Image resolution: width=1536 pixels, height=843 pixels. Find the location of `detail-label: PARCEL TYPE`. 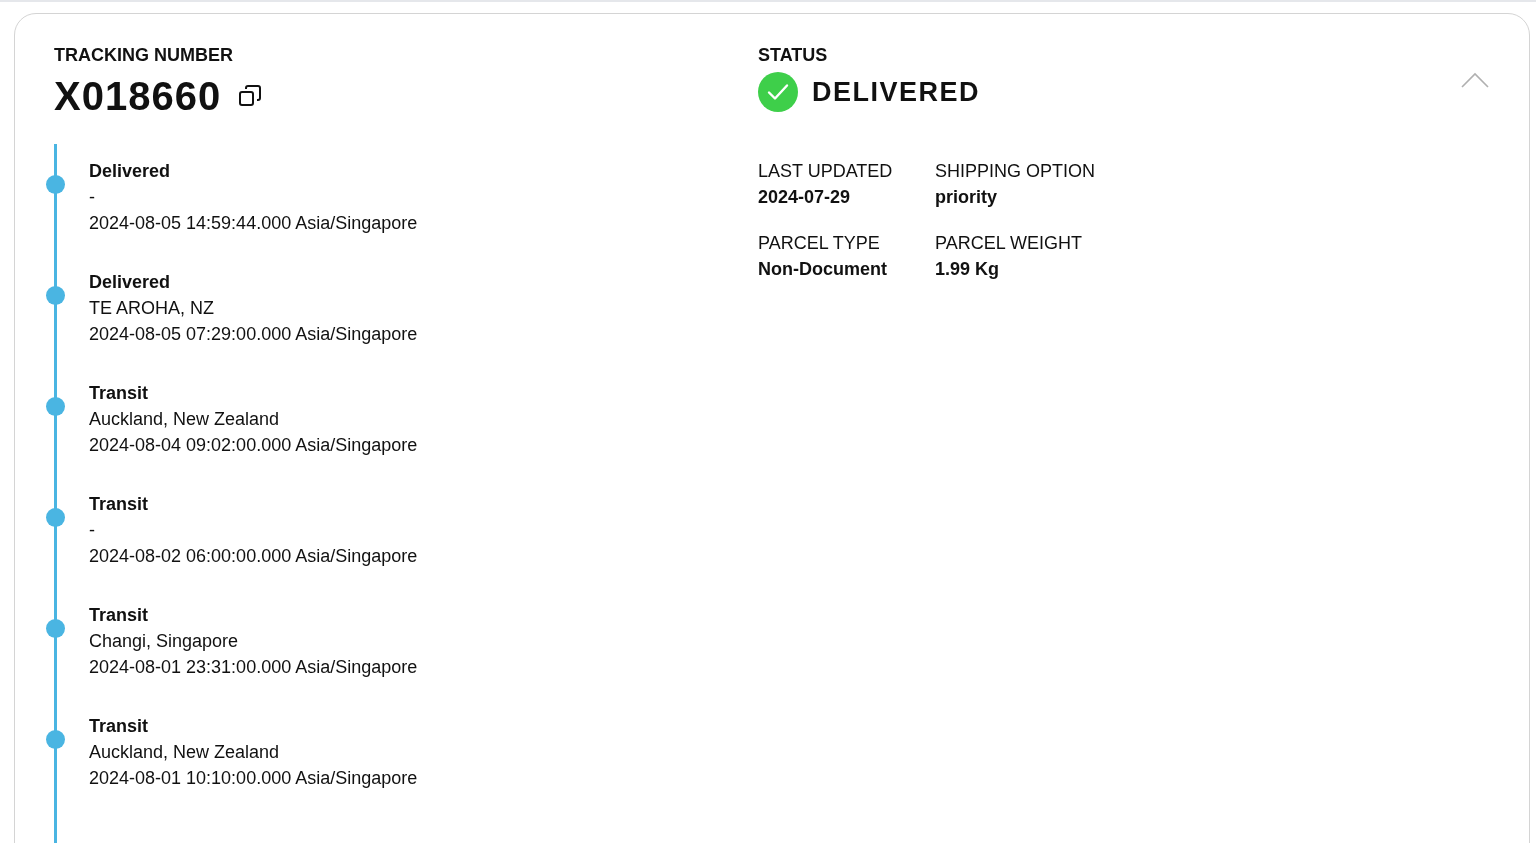

detail-label: PARCEL TYPE is located at coordinates (819, 243).